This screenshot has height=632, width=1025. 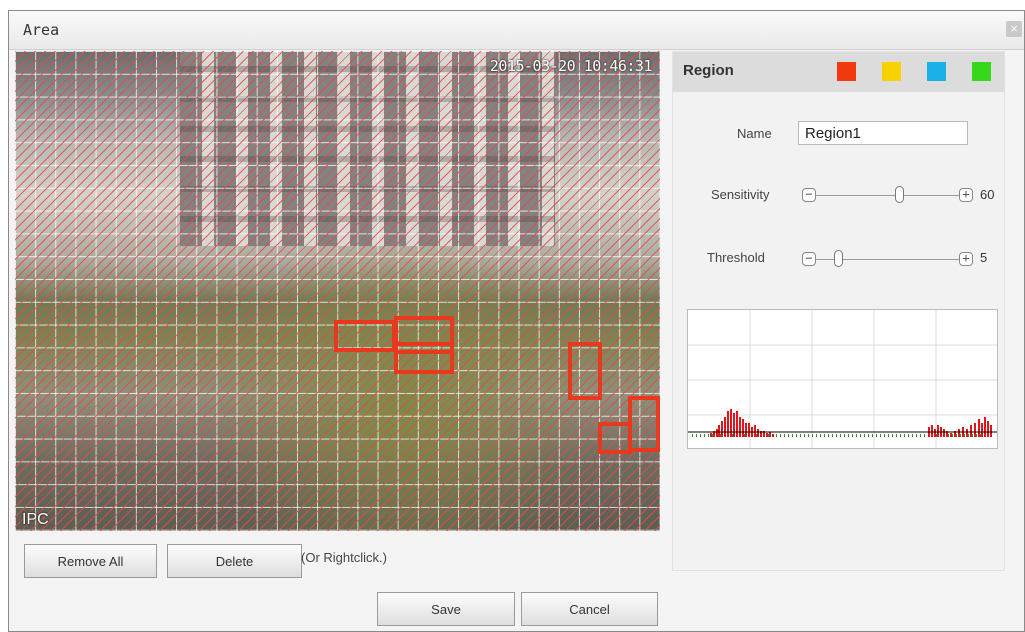 What do you see at coordinates (981, 71) in the screenshot?
I see `region-color-green` at bounding box center [981, 71].